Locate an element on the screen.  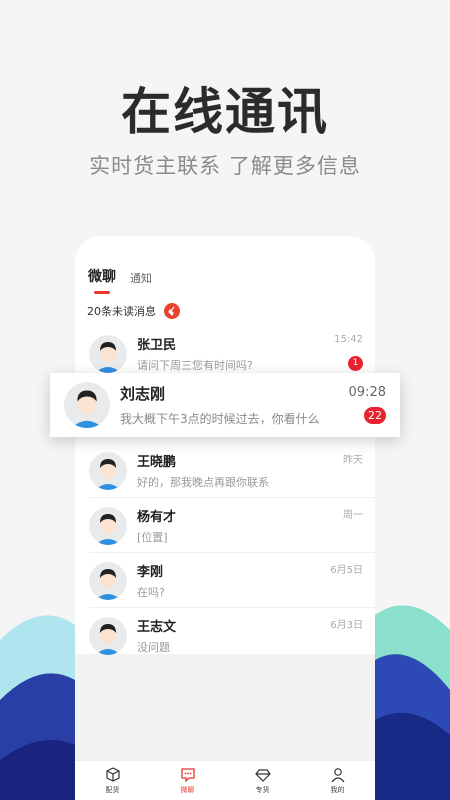
highlighted-conversation-card: 刘志刚 我大概下午3点的时候过去，你看什么 09:28 22 is located at coordinates (225, 405).